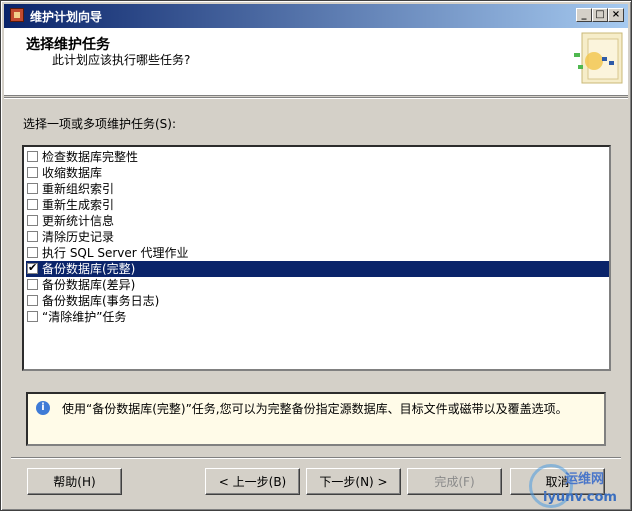  Describe the element at coordinates (317, 221) in the screenshot. I see `task-item: 更新统计信息` at that location.